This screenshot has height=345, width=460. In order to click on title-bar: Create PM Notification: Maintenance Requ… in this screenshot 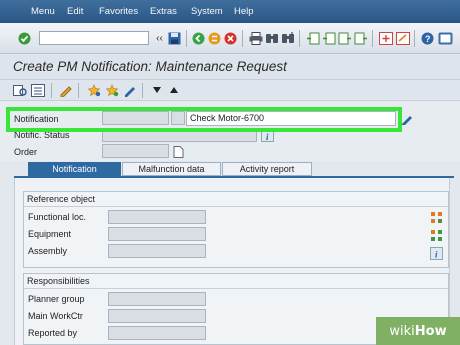, I will do `click(230, 67)`.